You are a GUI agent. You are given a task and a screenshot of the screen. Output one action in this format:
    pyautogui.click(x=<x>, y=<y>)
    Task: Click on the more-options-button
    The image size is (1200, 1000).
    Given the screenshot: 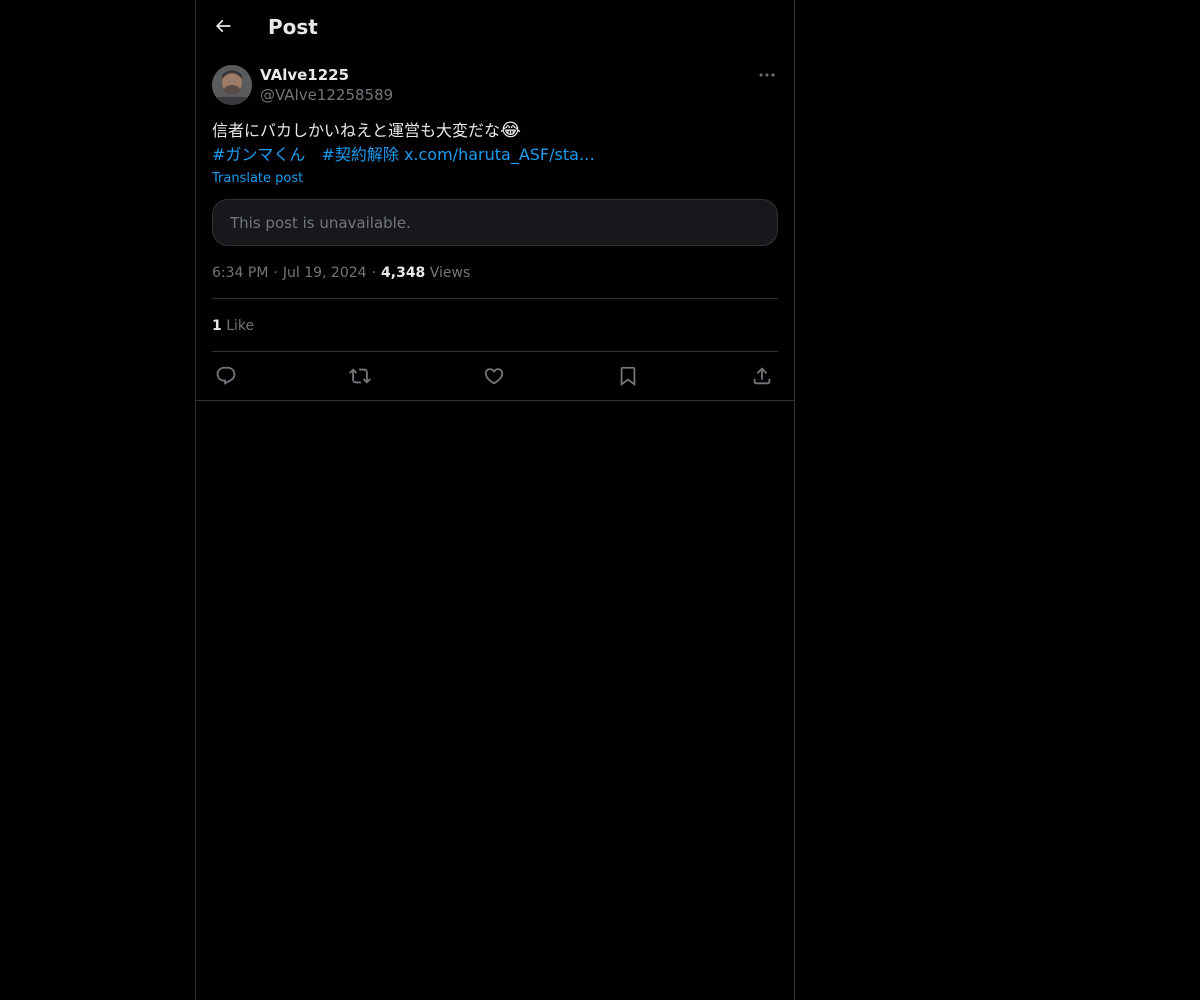 What is the action you would take?
    pyautogui.click(x=767, y=75)
    